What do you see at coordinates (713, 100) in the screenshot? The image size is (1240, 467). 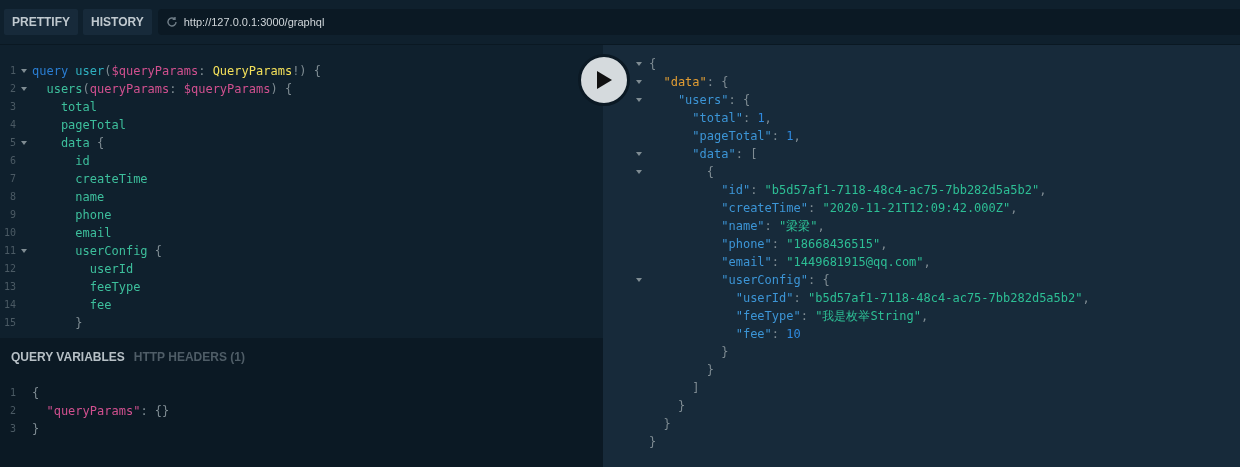 I see `code-line: "users": {` at bounding box center [713, 100].